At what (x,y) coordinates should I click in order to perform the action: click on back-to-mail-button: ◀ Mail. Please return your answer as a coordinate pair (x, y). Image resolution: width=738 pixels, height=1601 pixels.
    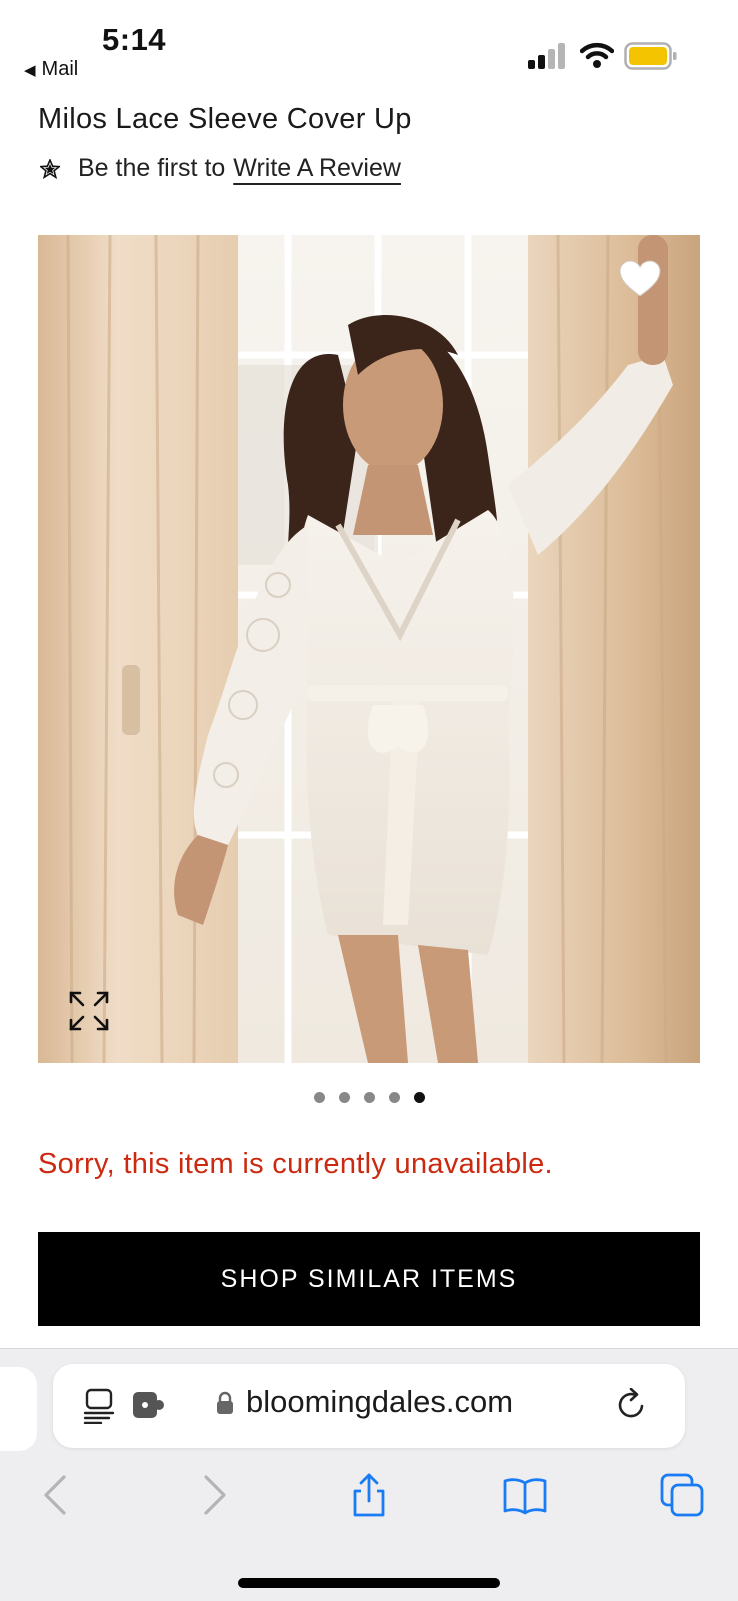
    Looking at the image, I should click on (51, 69).